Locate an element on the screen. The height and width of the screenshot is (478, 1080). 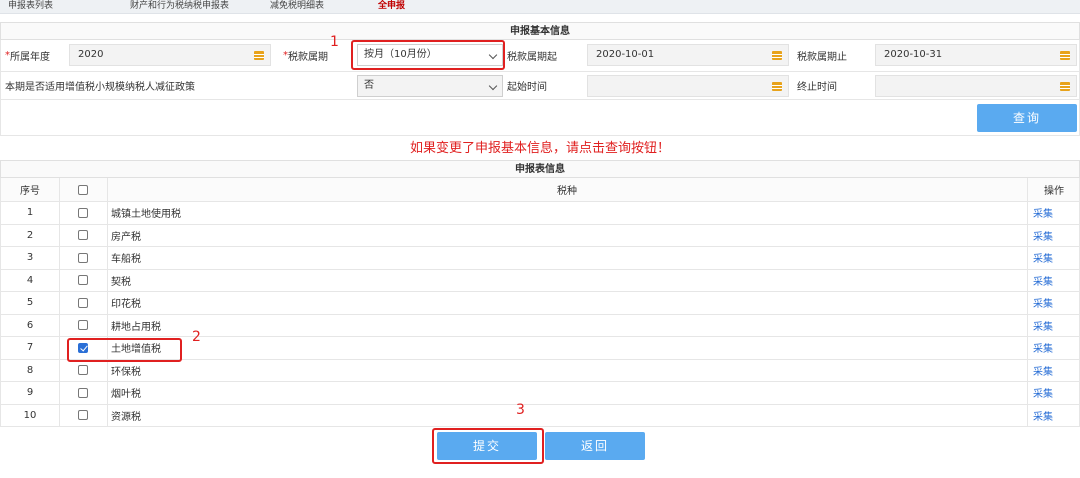
row-index: 8 is located at coordinates (30, 370).